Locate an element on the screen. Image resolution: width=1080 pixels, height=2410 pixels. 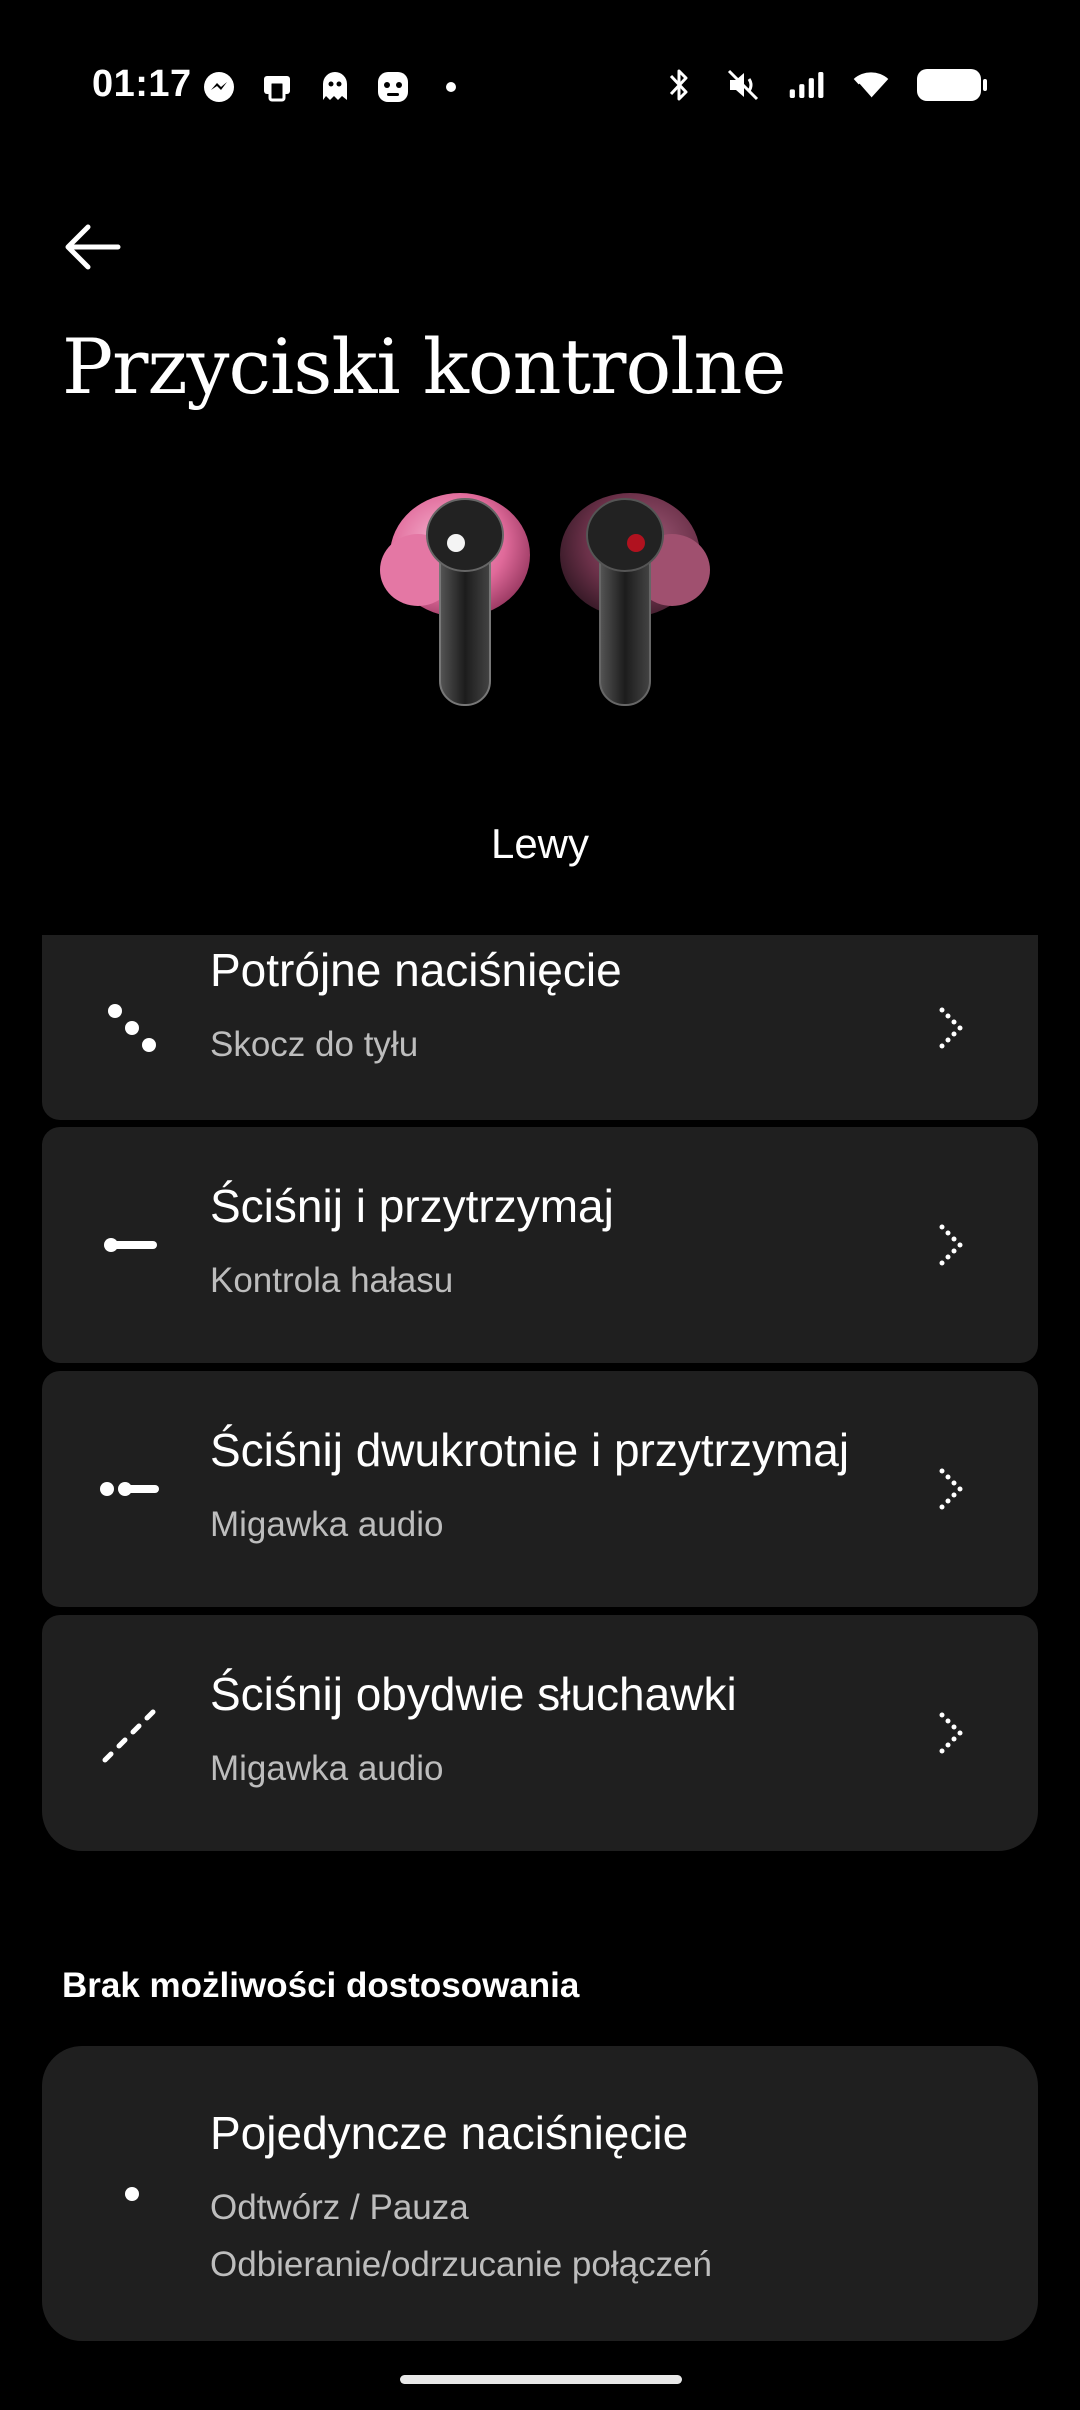
control-subtitle-secondary: Odbieranie/odrzucanie połączeń is located at coordinates (461, 2264).